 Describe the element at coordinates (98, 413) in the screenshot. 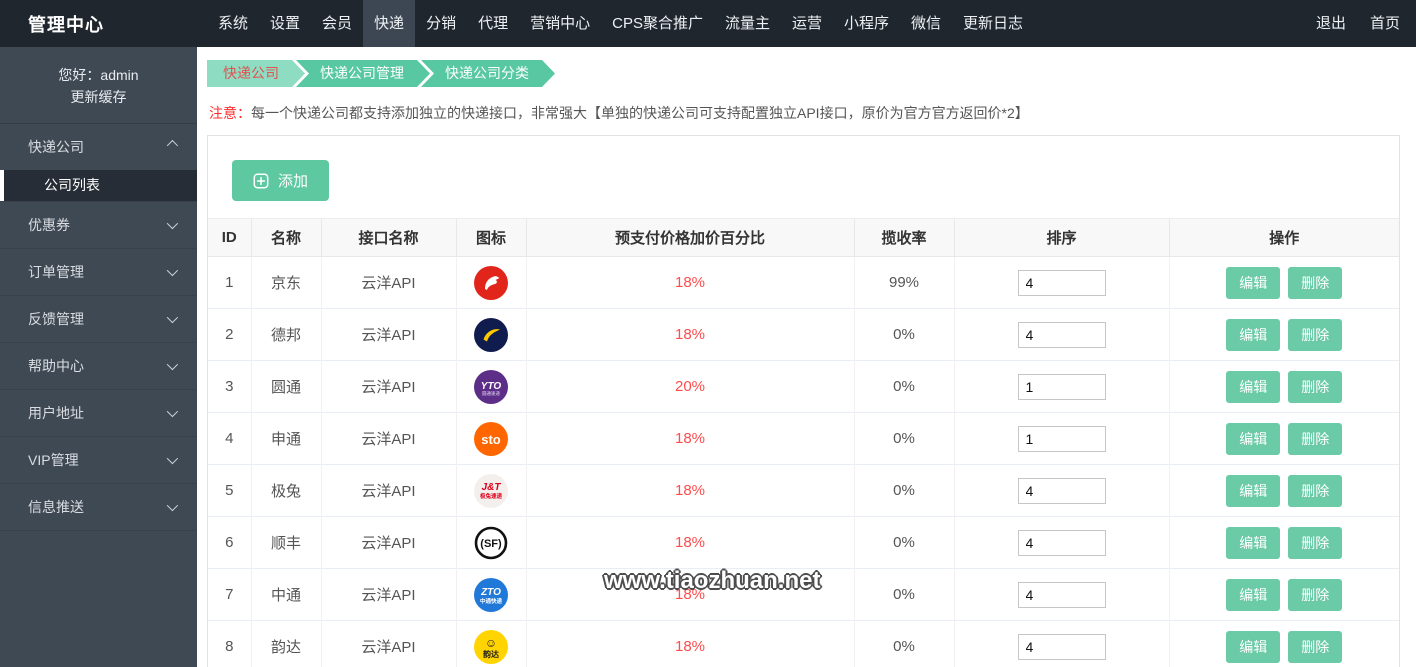

I see `sidebar-item-5: 用户地址` at that location.